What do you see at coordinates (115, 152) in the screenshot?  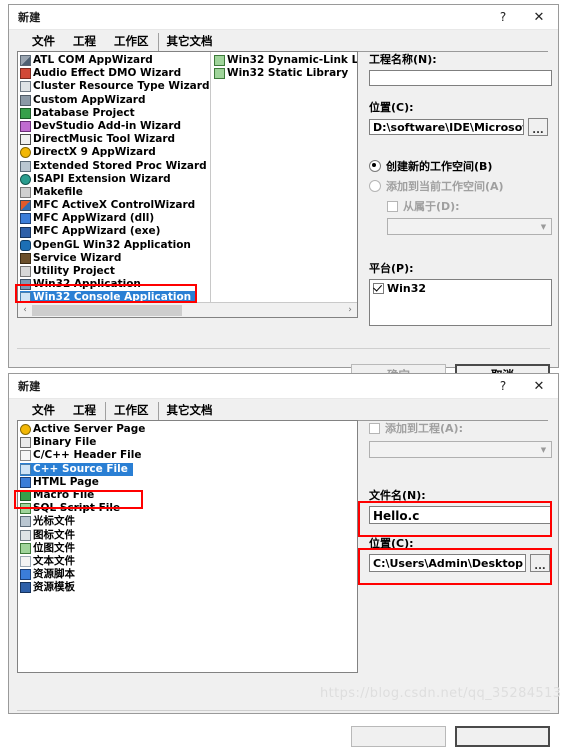 I see `list-item: DirectX 9 AppWizard` at bounding box center [115, 152].